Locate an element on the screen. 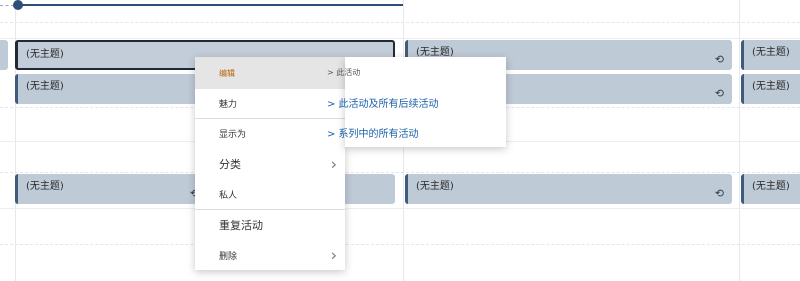 Image resolution: width=800 pixels, height=281 pixels. menu-item-private: 私人 is located at coordinates (270, 194).